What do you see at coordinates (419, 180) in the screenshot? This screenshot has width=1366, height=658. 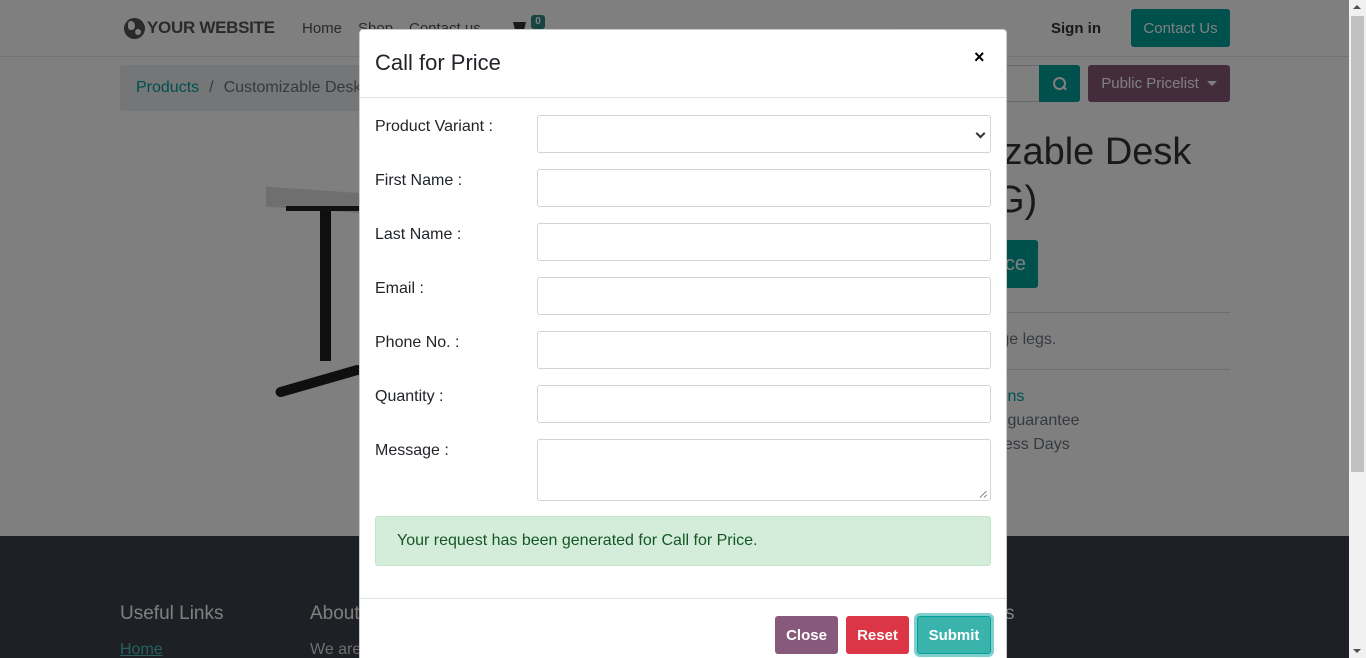 I see `first-name-label: First Name :` at bounding box center [419, 180].